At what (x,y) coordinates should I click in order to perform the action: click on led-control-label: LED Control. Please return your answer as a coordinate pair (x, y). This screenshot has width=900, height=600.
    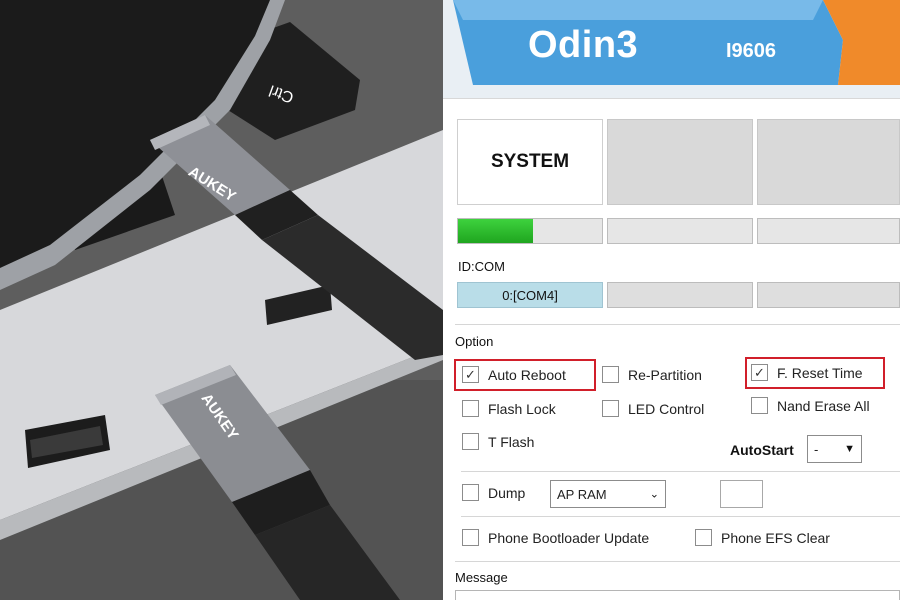
    Looking at the image, I should click on (666, 408).